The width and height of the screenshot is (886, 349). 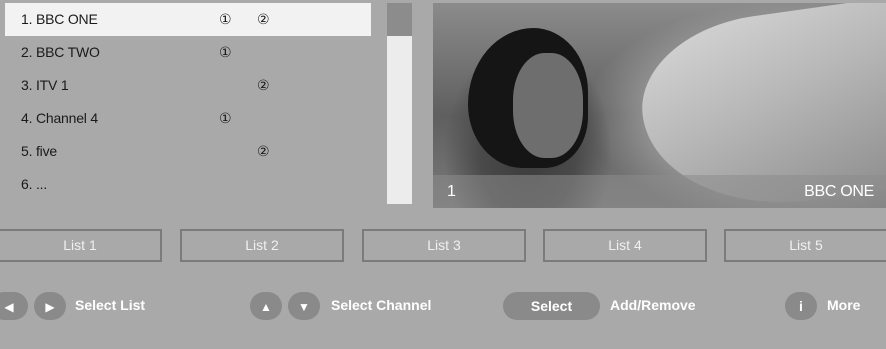 I want to click on help-more: i More, so click(x=835, y=306).